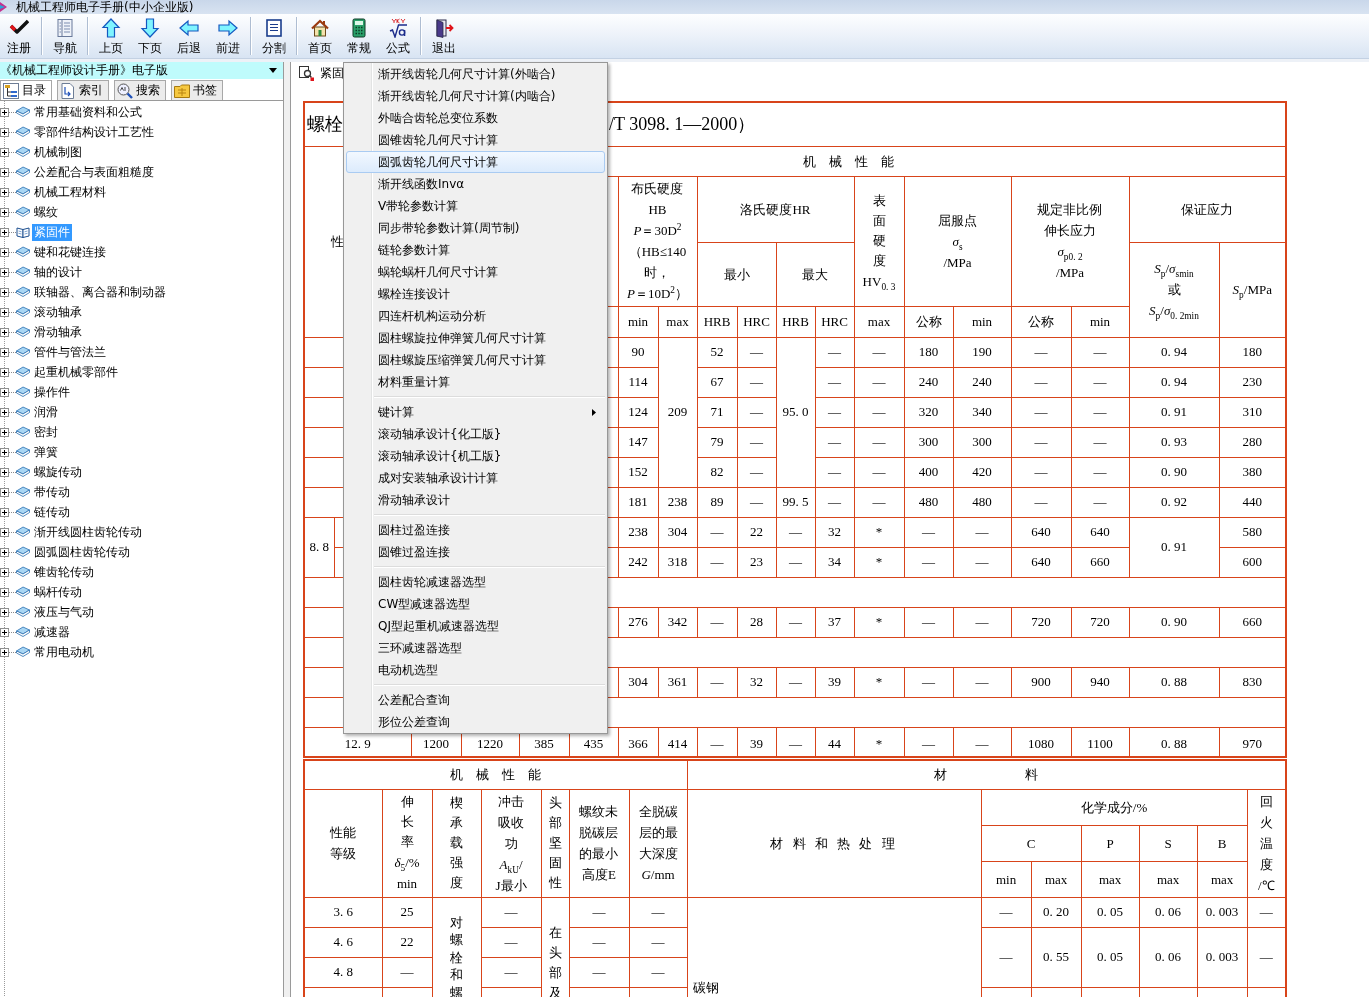  I want to click on tree-item: 锥齿轮传动, so click(64, 572).